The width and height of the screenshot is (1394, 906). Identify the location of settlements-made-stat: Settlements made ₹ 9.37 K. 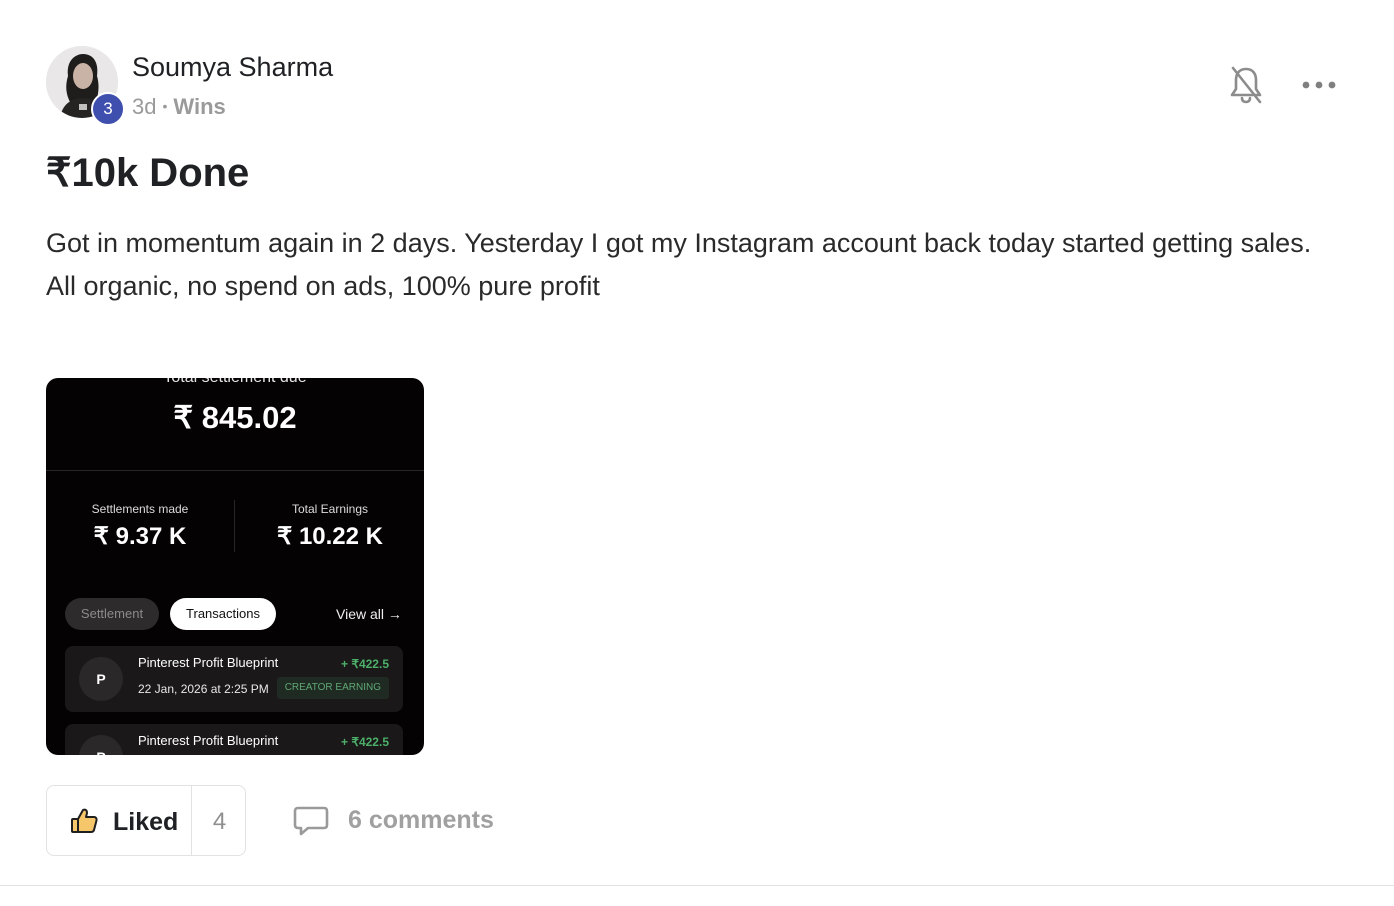
(140, 526).